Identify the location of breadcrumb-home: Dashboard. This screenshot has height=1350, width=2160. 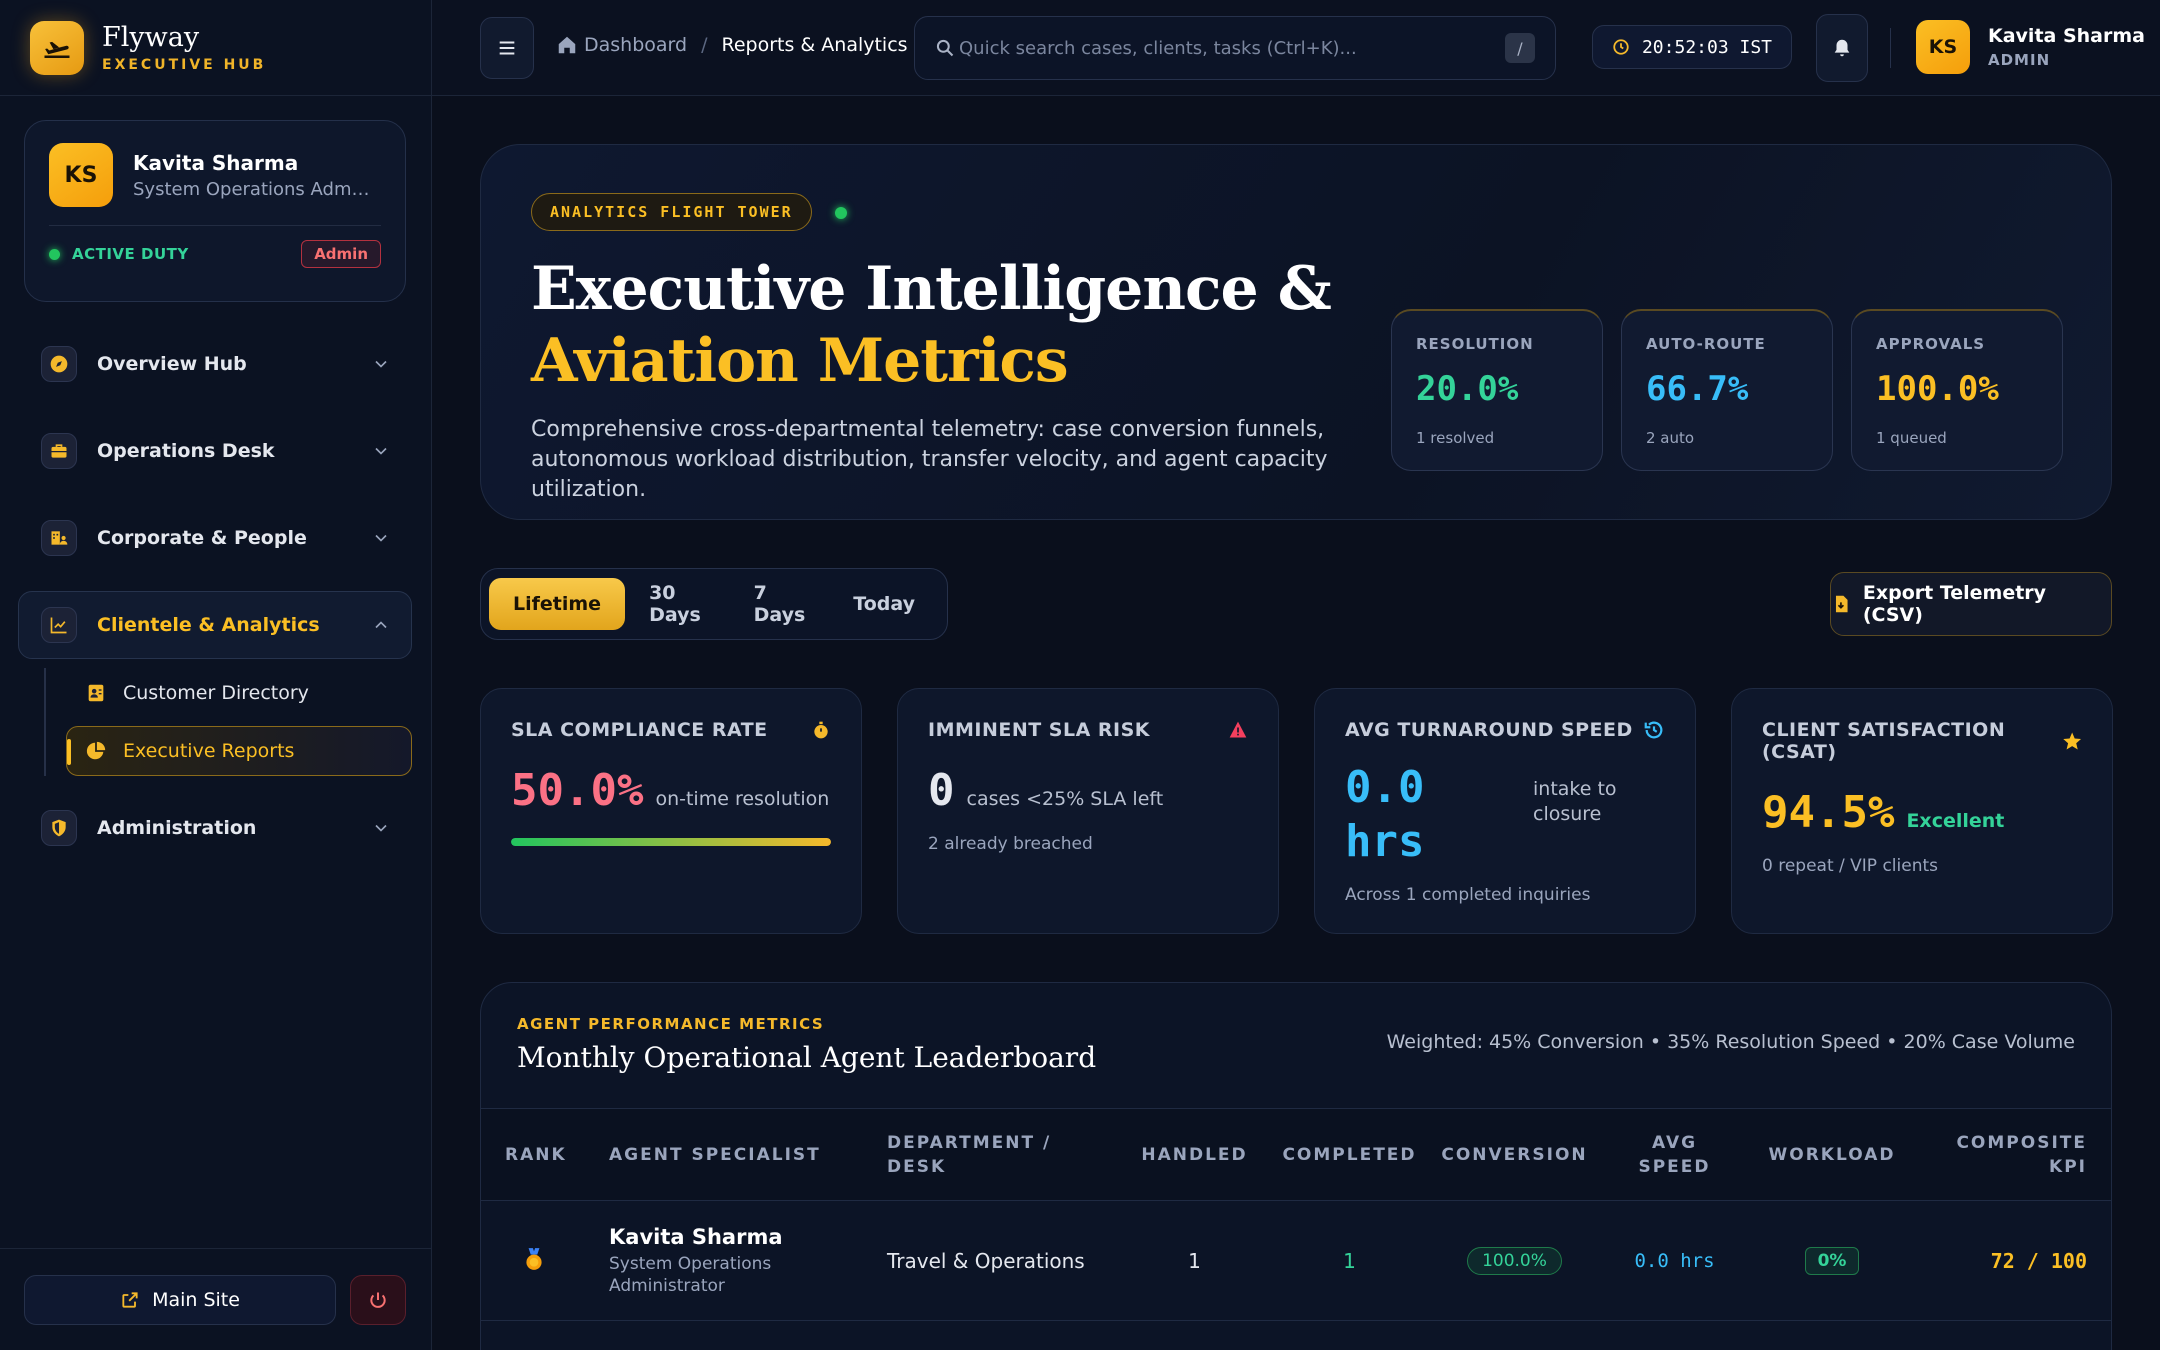
(621, 45).